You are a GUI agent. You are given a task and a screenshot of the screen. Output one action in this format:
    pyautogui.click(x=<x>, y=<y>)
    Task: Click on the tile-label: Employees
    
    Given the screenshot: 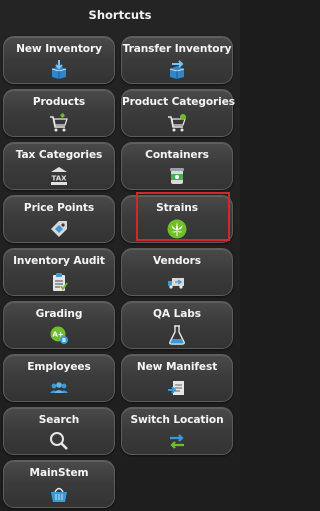 What is the action you would take?
    pyautogui.click(x=59, y=367)
    